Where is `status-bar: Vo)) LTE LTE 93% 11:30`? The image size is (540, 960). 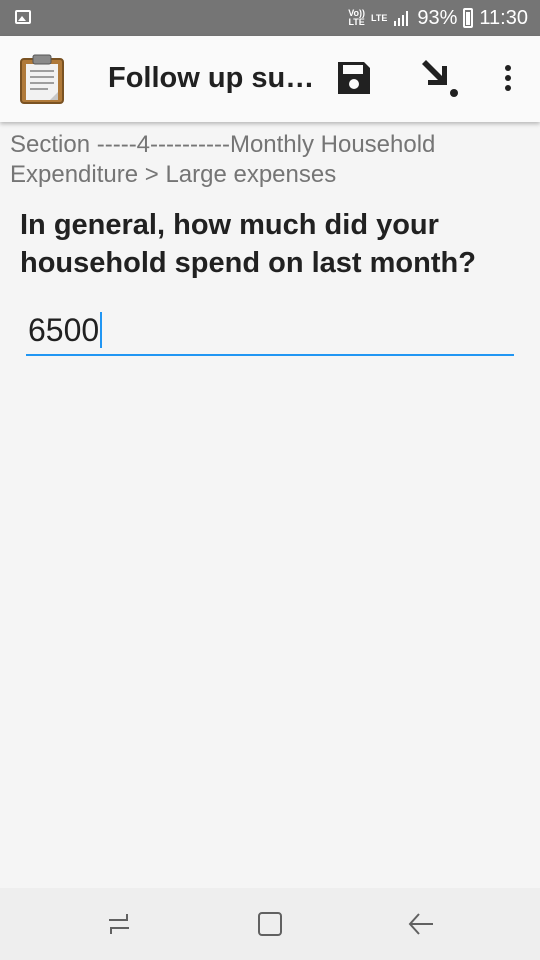 status-bar: Vo)) LTE LTE 93% 11:30 is located at coordinates (270, 18).